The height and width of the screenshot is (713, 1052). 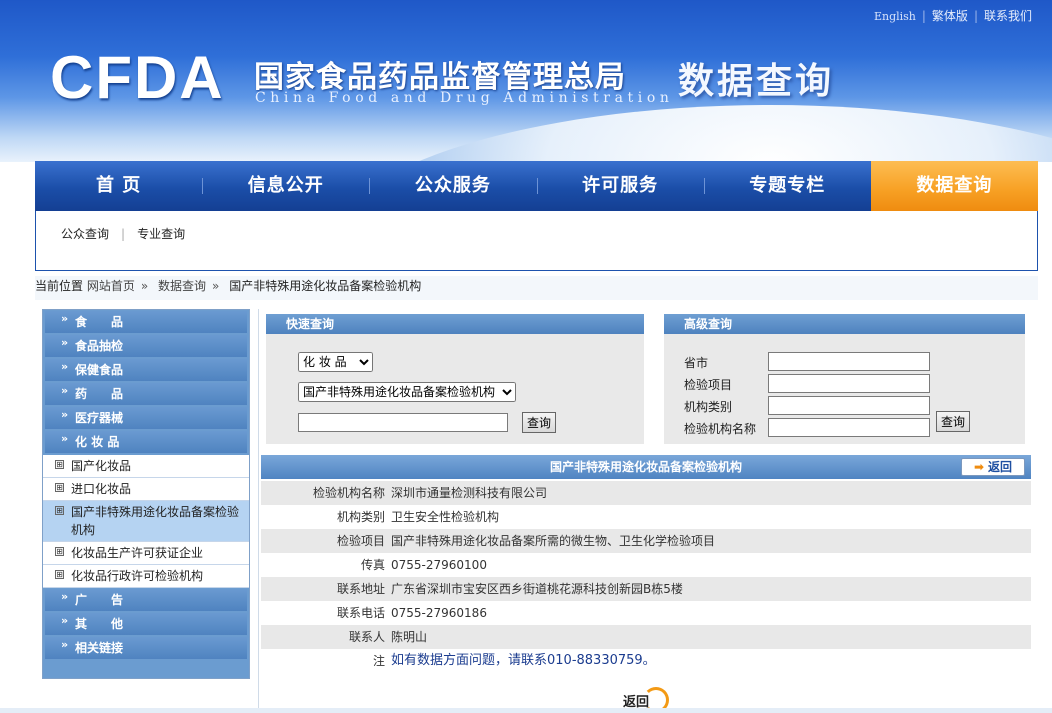 What do you see at coordinates (146, 322) in the screenshot?
I see `sidebar-cat-food: » 食 品` at bounding box center [146, 322].